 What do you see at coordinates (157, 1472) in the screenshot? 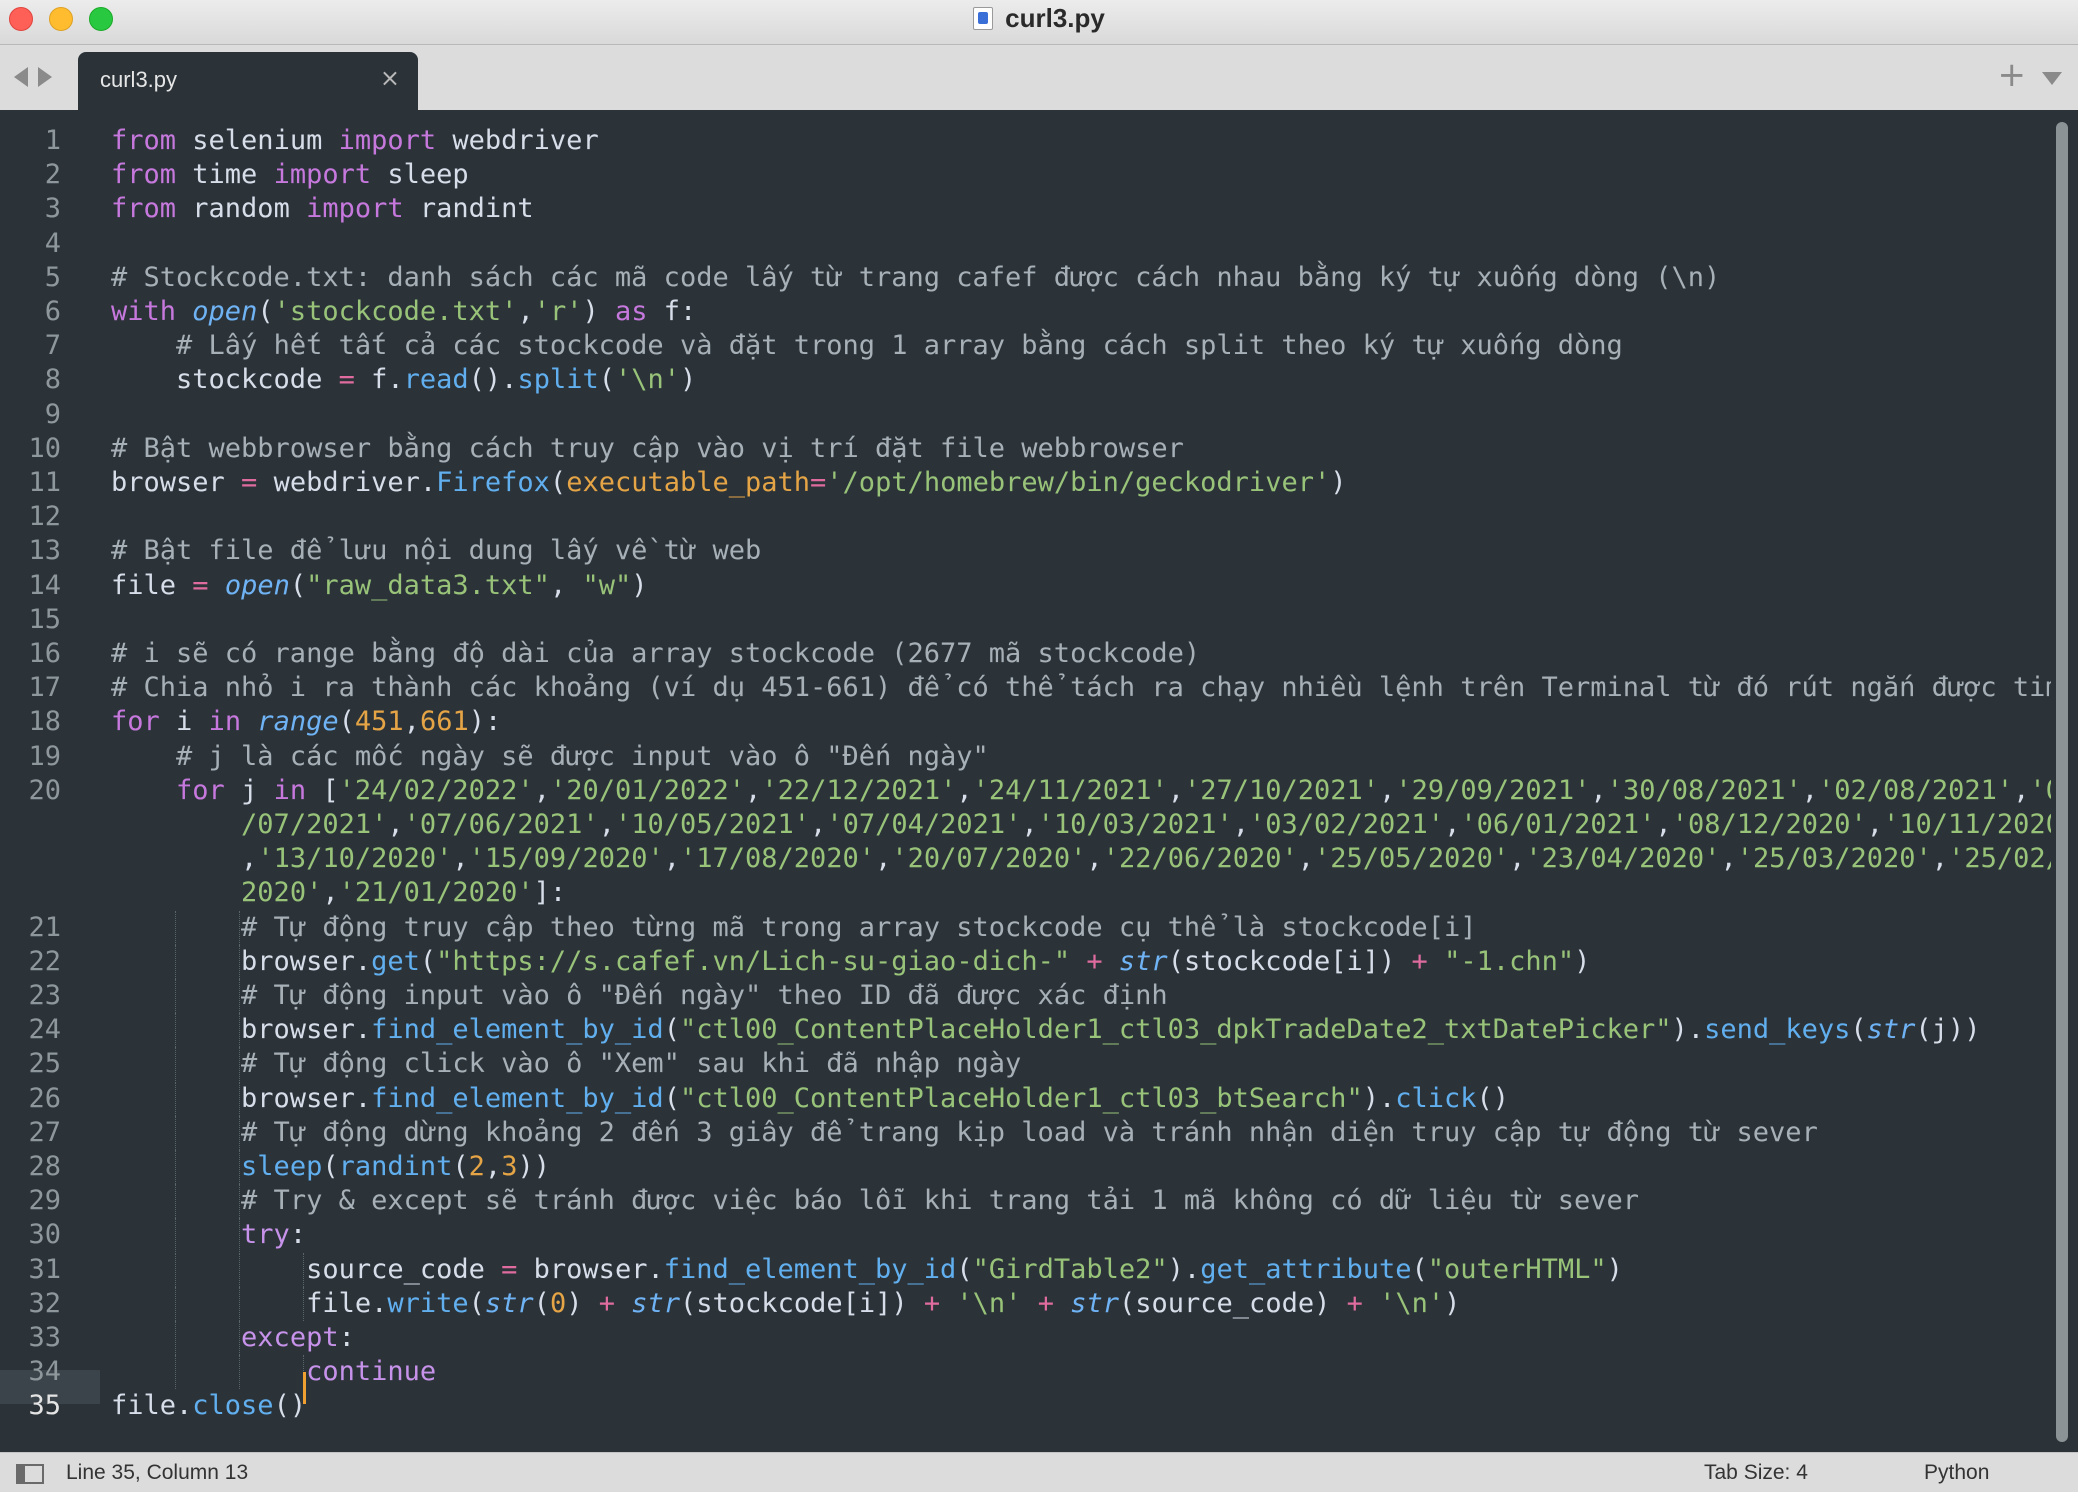
I see `cursor-position-label: Line 35, Column 13` at bounding box center [157, 1472].